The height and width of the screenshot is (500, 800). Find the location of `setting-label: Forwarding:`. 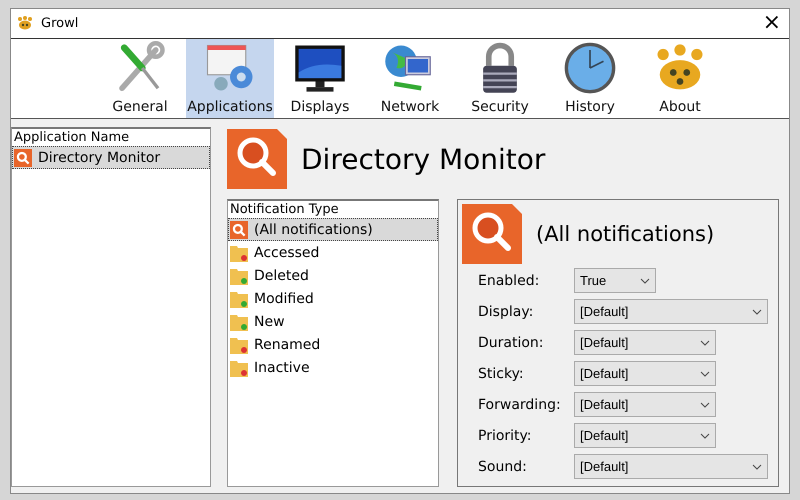

setting-label: Forwarding: is located at coordinates (519, 404).